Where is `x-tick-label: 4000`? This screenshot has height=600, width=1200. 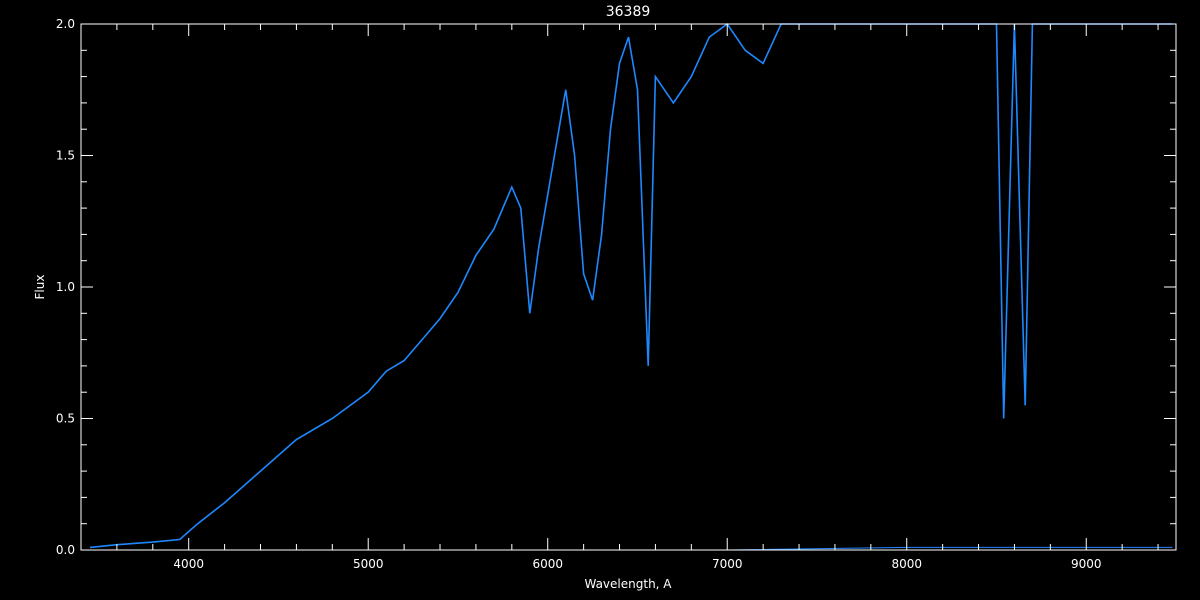 x-tick-label: 4000 is located at coordinates (188, 564).